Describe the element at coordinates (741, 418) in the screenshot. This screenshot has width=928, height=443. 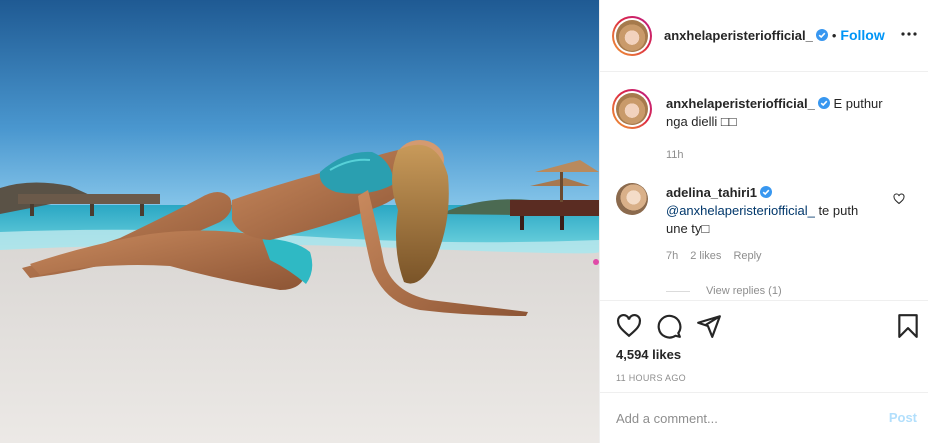
I see `add-comment-input` at that location.